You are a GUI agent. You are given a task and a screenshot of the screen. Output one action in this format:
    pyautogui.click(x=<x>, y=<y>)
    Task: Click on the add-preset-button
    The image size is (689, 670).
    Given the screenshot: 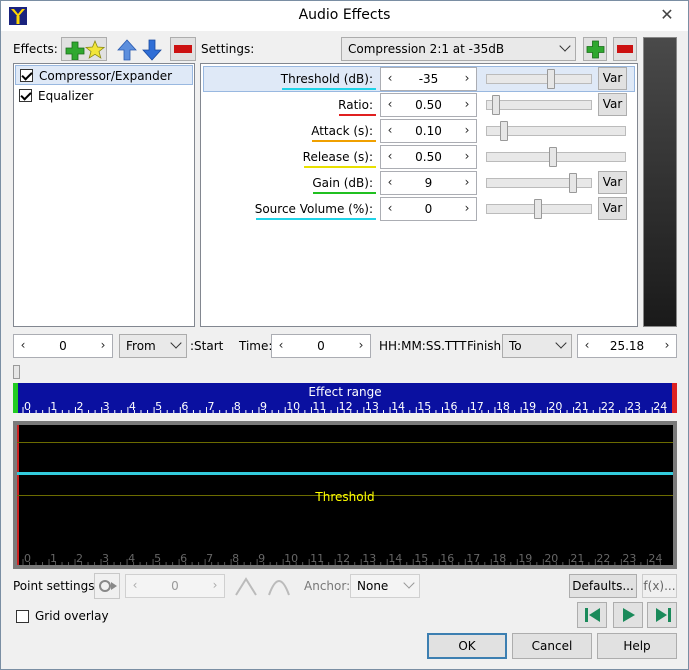 What is the action you would take?
    pyautogui.click(x=595, y=49)
    